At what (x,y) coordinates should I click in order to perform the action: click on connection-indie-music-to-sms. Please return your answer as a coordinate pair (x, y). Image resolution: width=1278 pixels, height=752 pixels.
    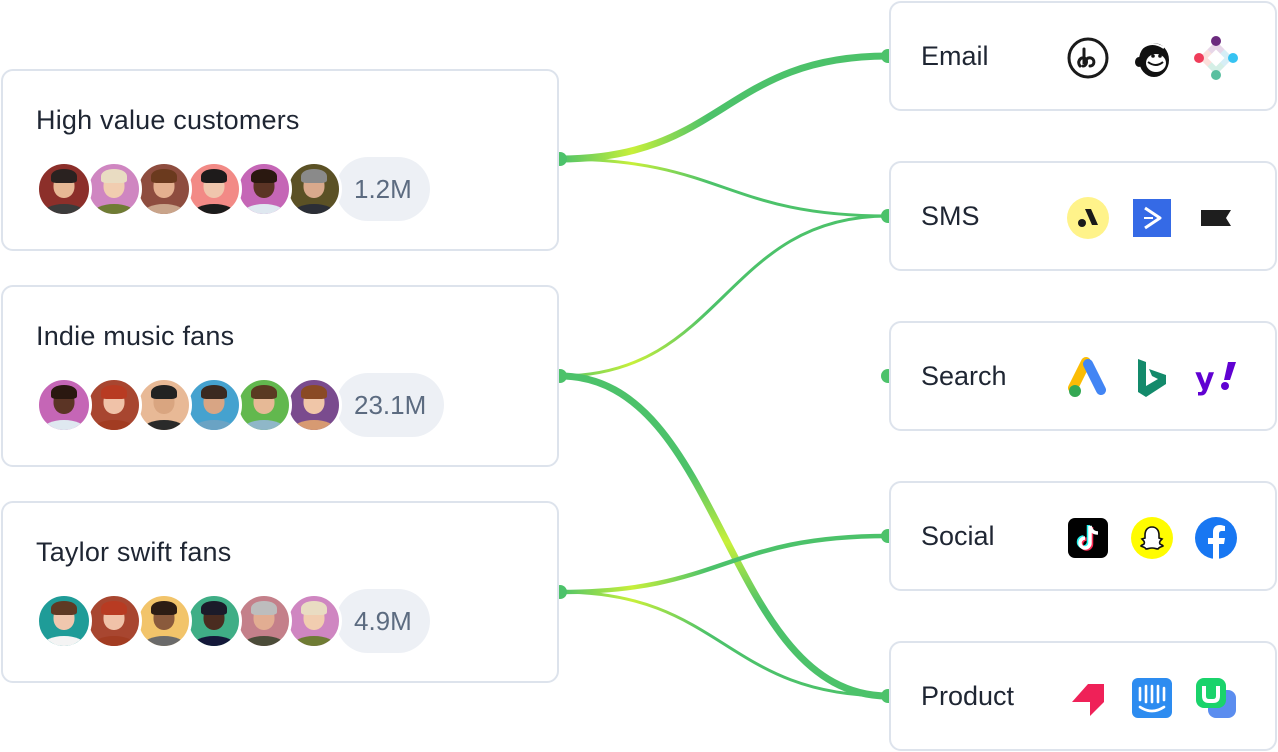
    Looking at the image, I should click on (724, 296).